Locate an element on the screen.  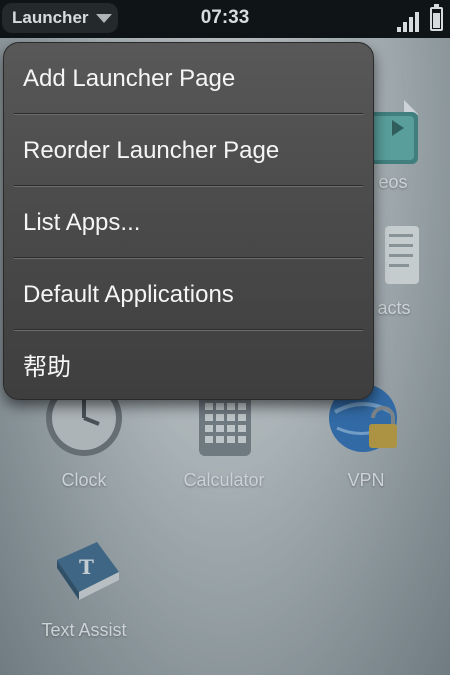
status-bar: Launcher 07:33 is located at coordinates (225, 19).